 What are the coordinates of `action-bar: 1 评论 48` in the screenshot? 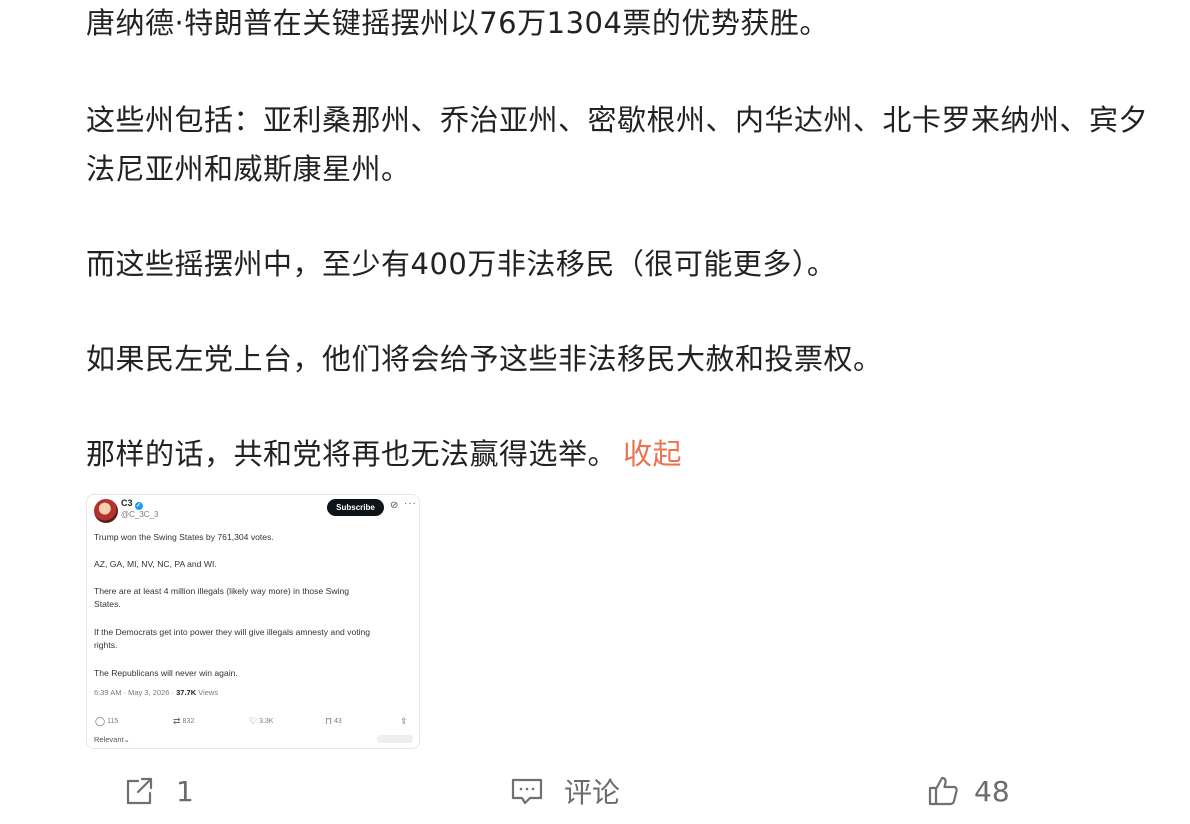 It's located at (595, 791).